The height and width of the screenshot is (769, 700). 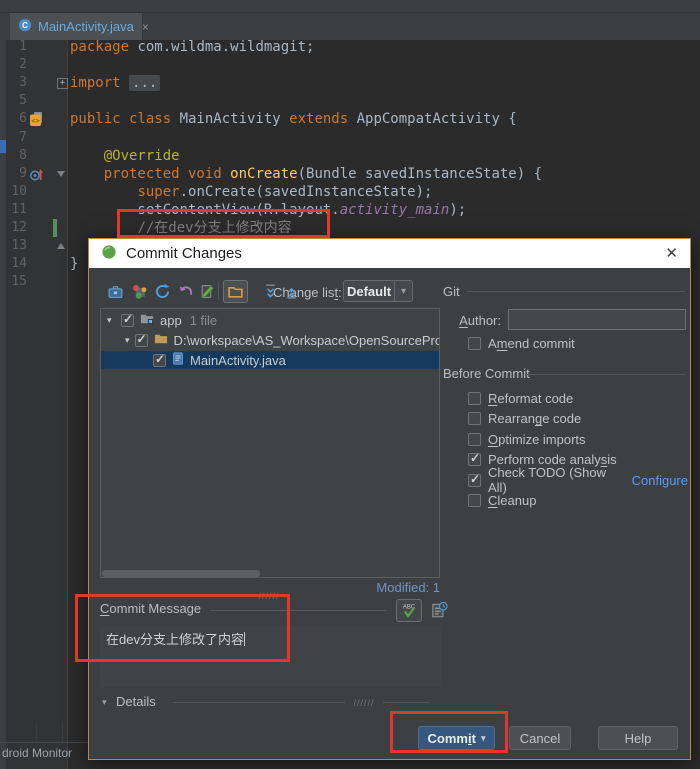 I want to click on cancel-button: Cancel, so click(x=540, y=738).